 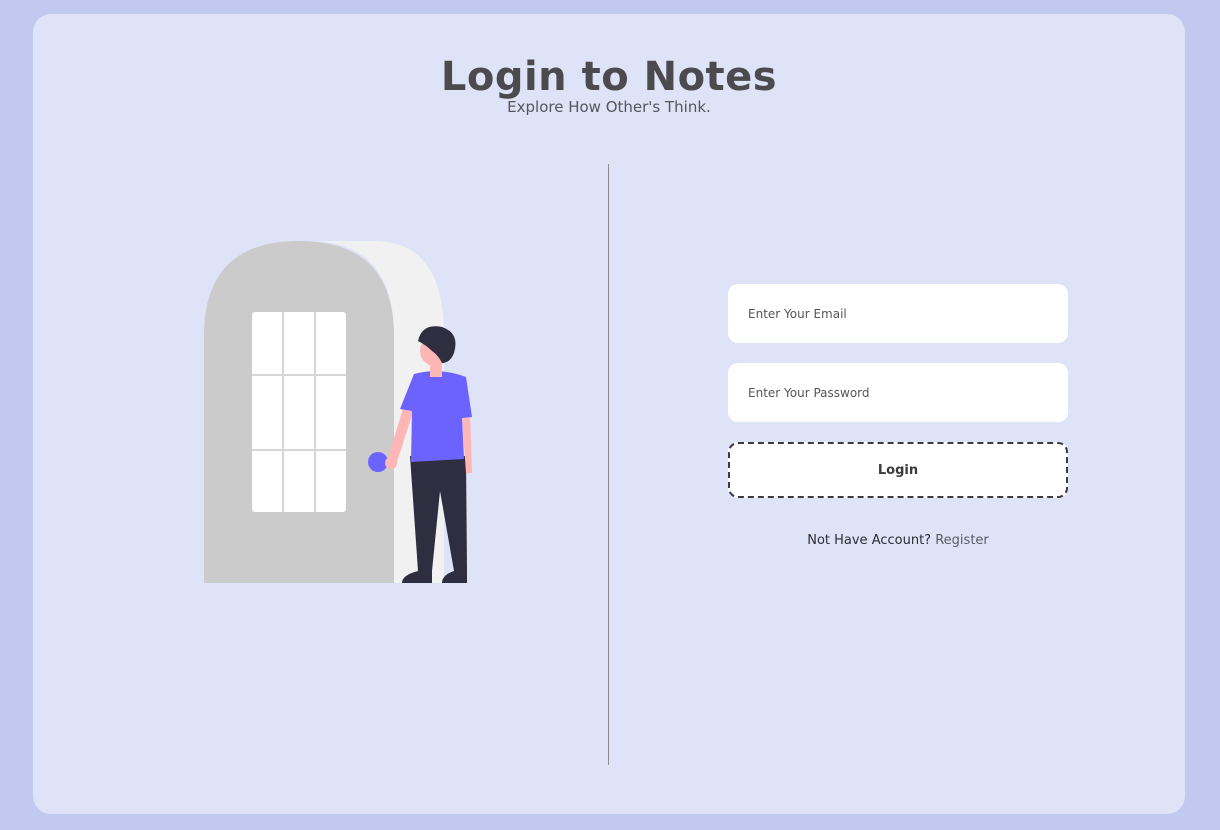 I want to click on vertical-divider, so click(x=608, y=464).